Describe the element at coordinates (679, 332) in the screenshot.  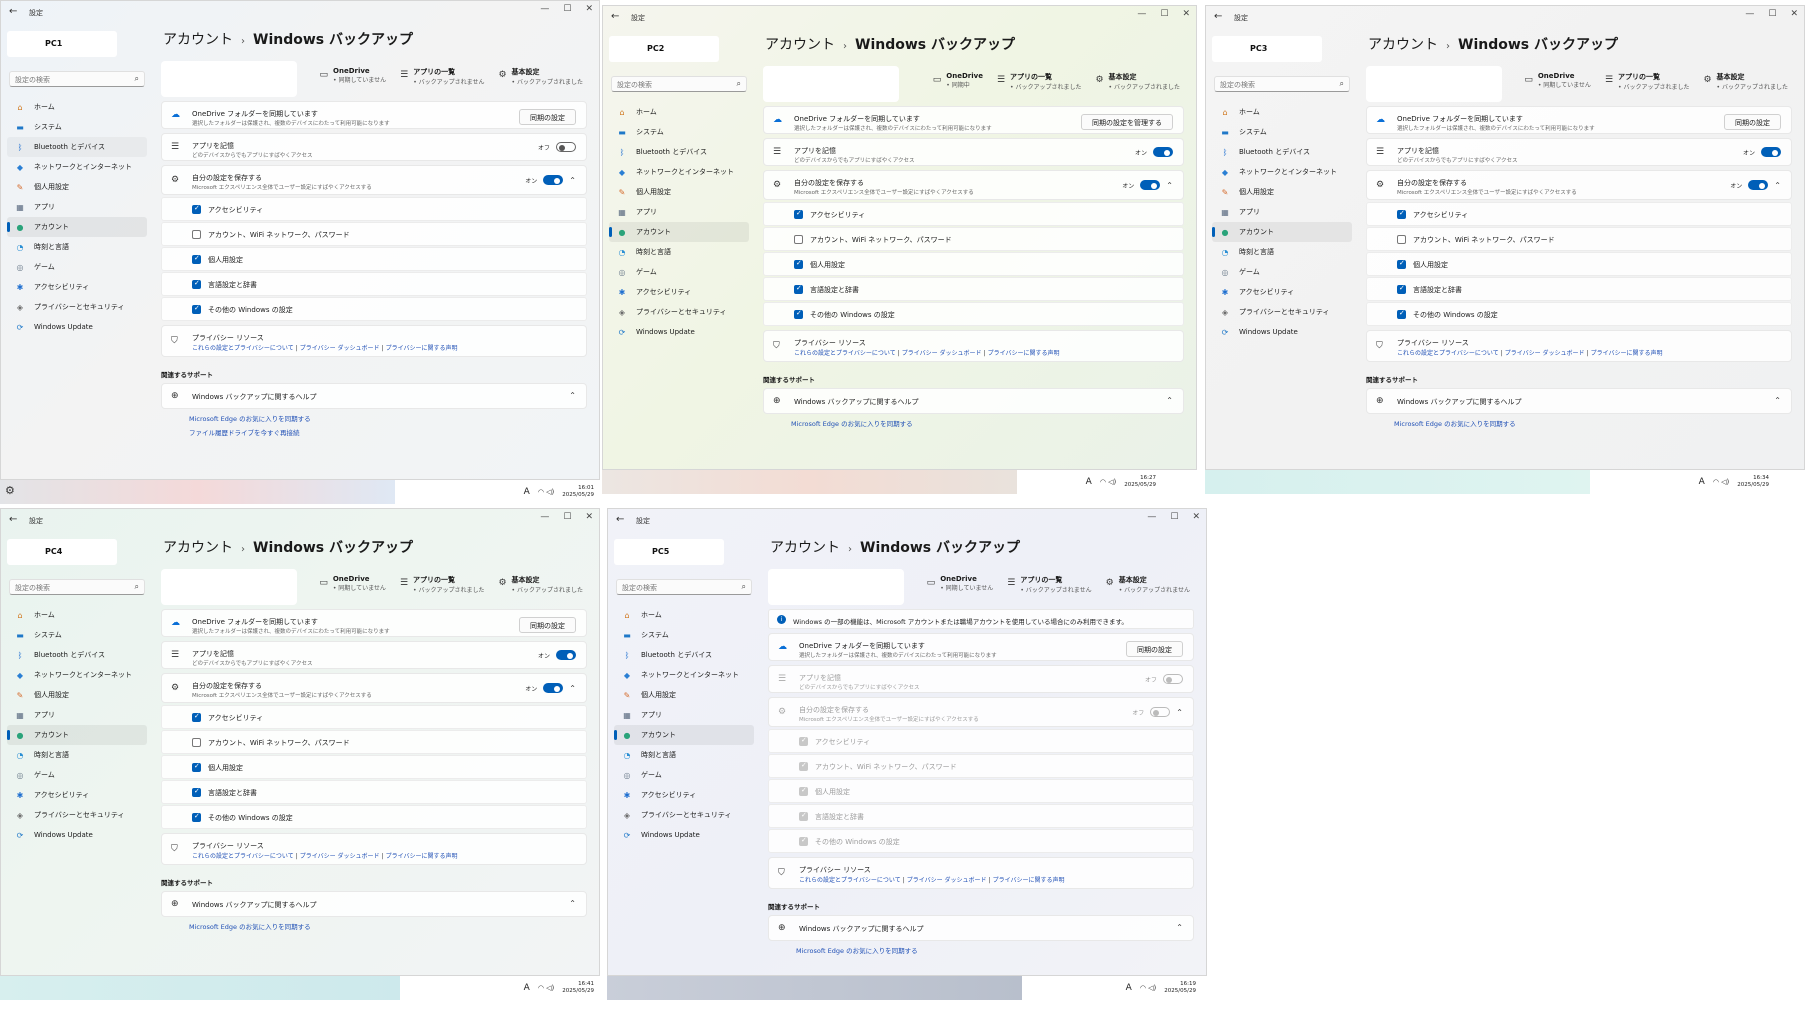
I see `sidebar-item-windows-update: ⟳ Windows Update` at that location.